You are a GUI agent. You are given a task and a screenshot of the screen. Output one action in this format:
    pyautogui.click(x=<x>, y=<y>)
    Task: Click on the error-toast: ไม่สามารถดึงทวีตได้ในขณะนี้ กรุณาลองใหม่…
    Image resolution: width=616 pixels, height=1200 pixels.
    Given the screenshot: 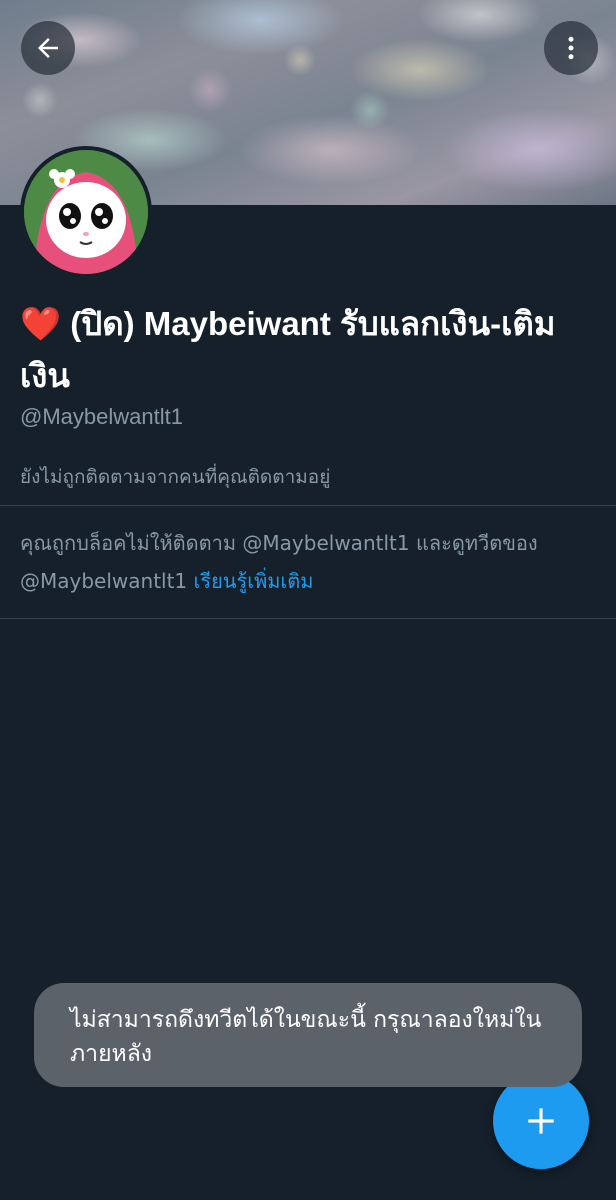 What is the action you would take?
    pyautogui.click(x=308, y=1035)
    